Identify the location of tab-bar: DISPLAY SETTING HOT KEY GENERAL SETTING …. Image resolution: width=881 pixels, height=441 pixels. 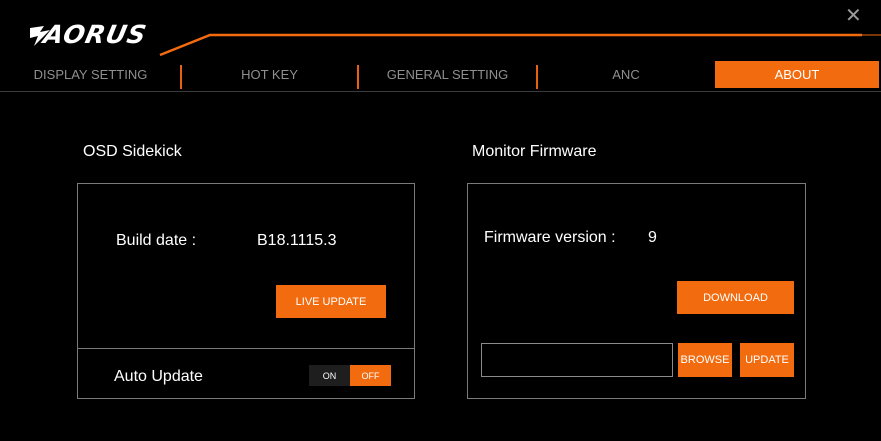
(440, 76).